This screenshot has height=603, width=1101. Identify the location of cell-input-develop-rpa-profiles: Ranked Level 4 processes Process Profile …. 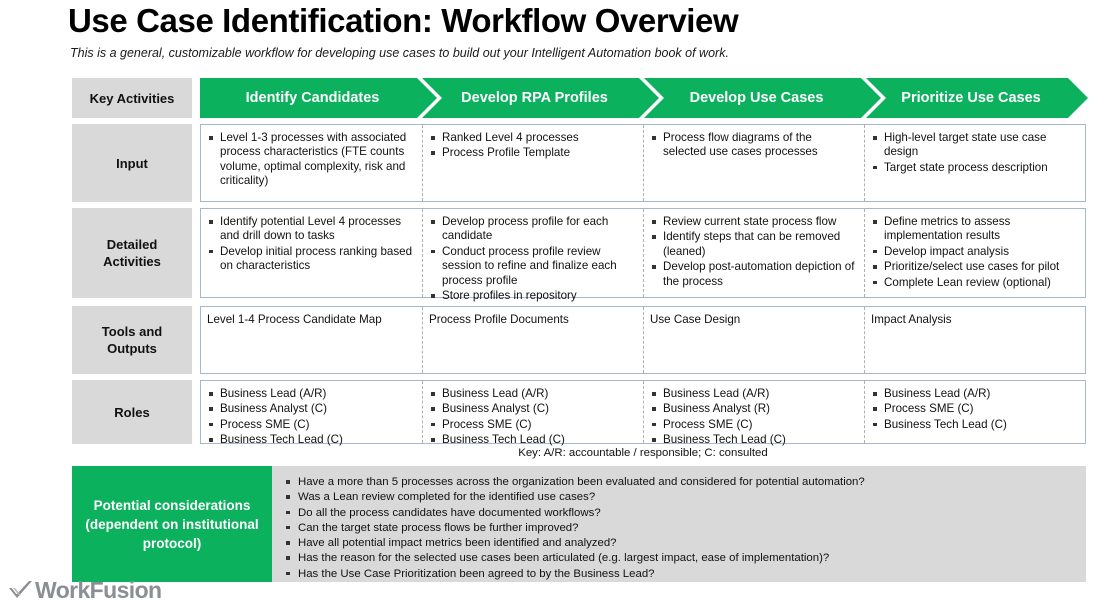
(532, 163).